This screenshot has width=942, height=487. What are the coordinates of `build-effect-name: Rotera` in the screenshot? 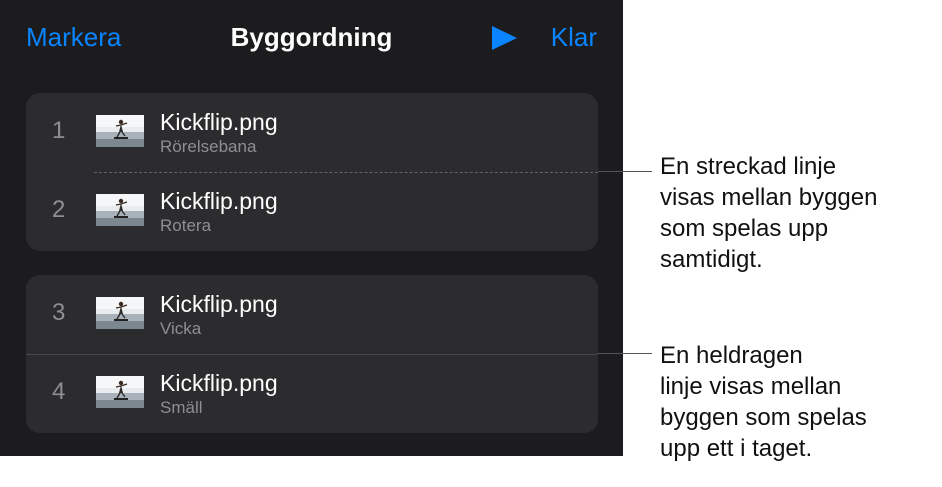 It's located at (186, 225).